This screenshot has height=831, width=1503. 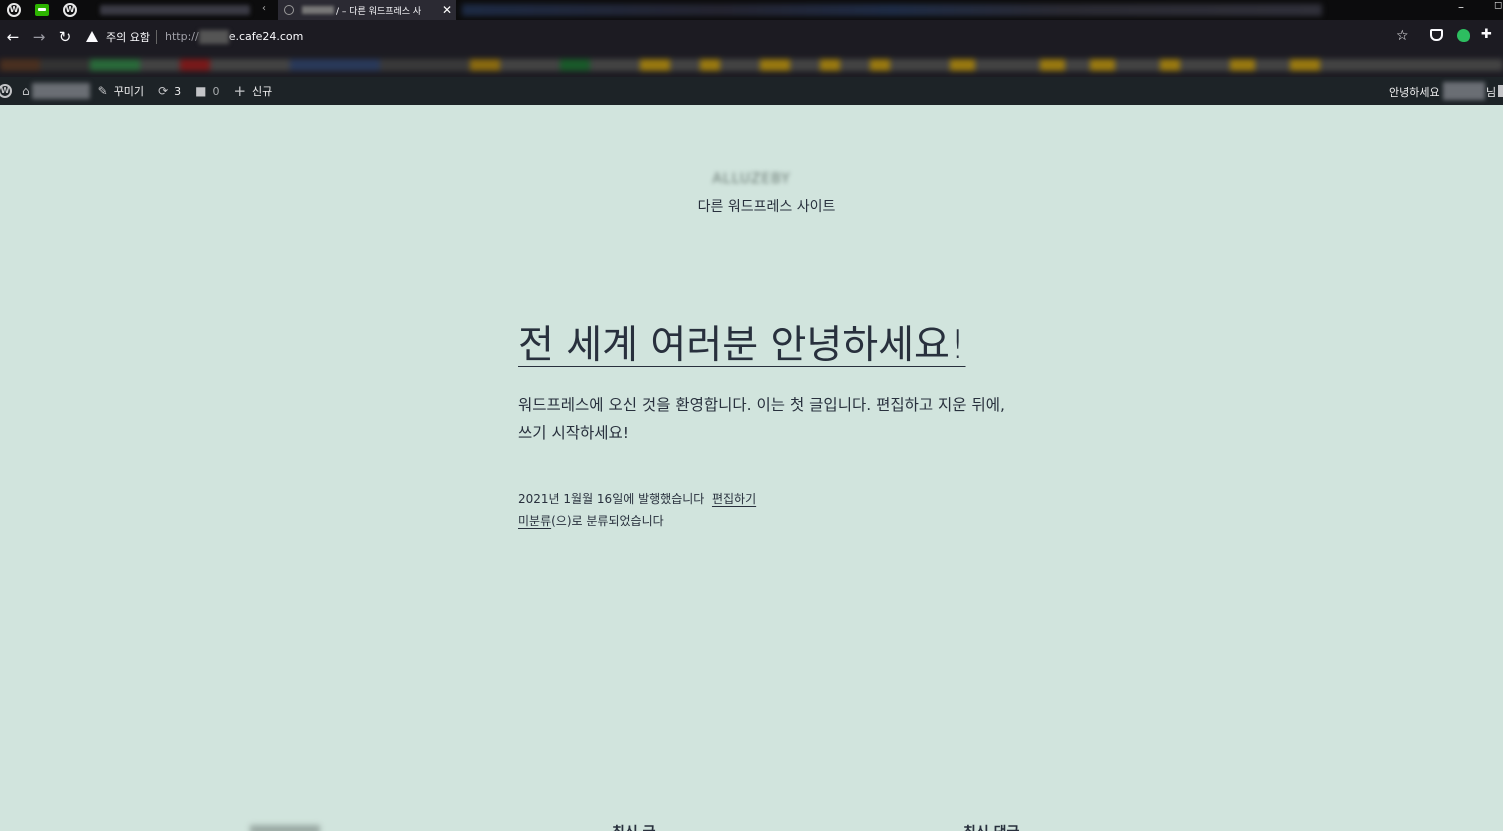 What do you see at coordinates (1498, 5) in the screenshot?
I see `window-icon: ◻` at bounding box center [1498, 5].